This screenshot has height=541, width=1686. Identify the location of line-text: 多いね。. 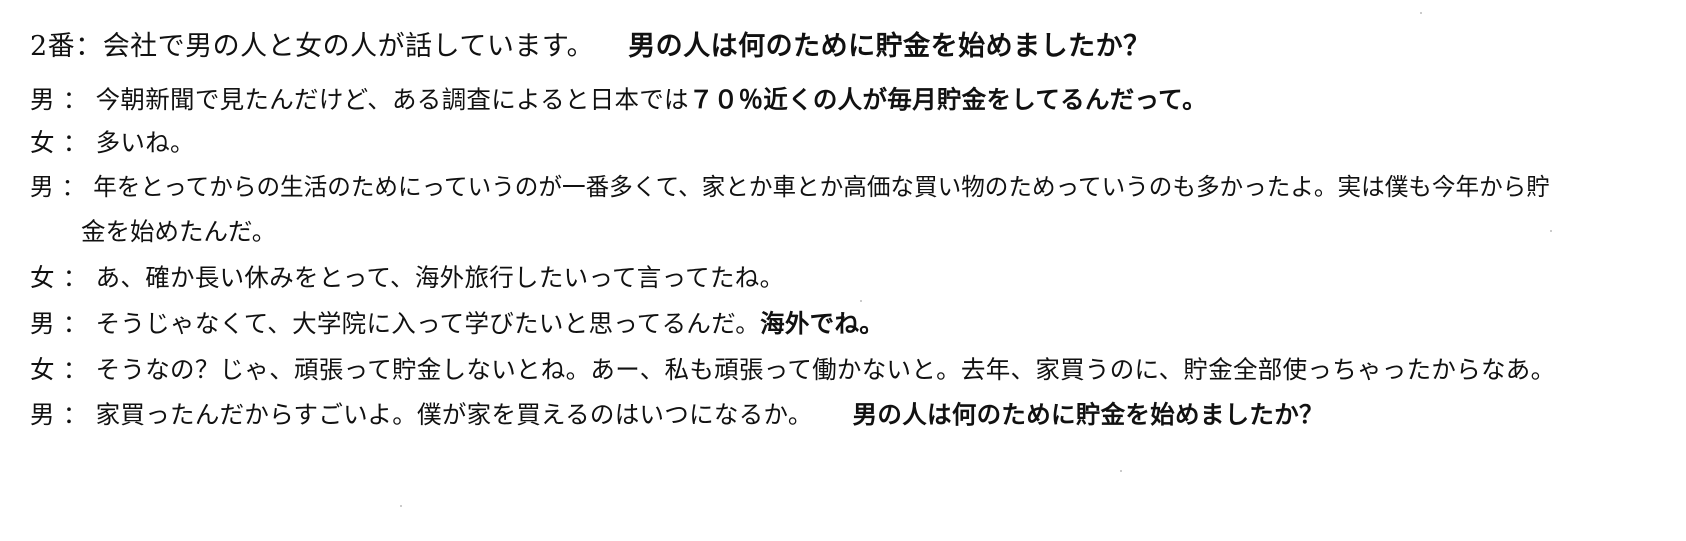
(145, 142).